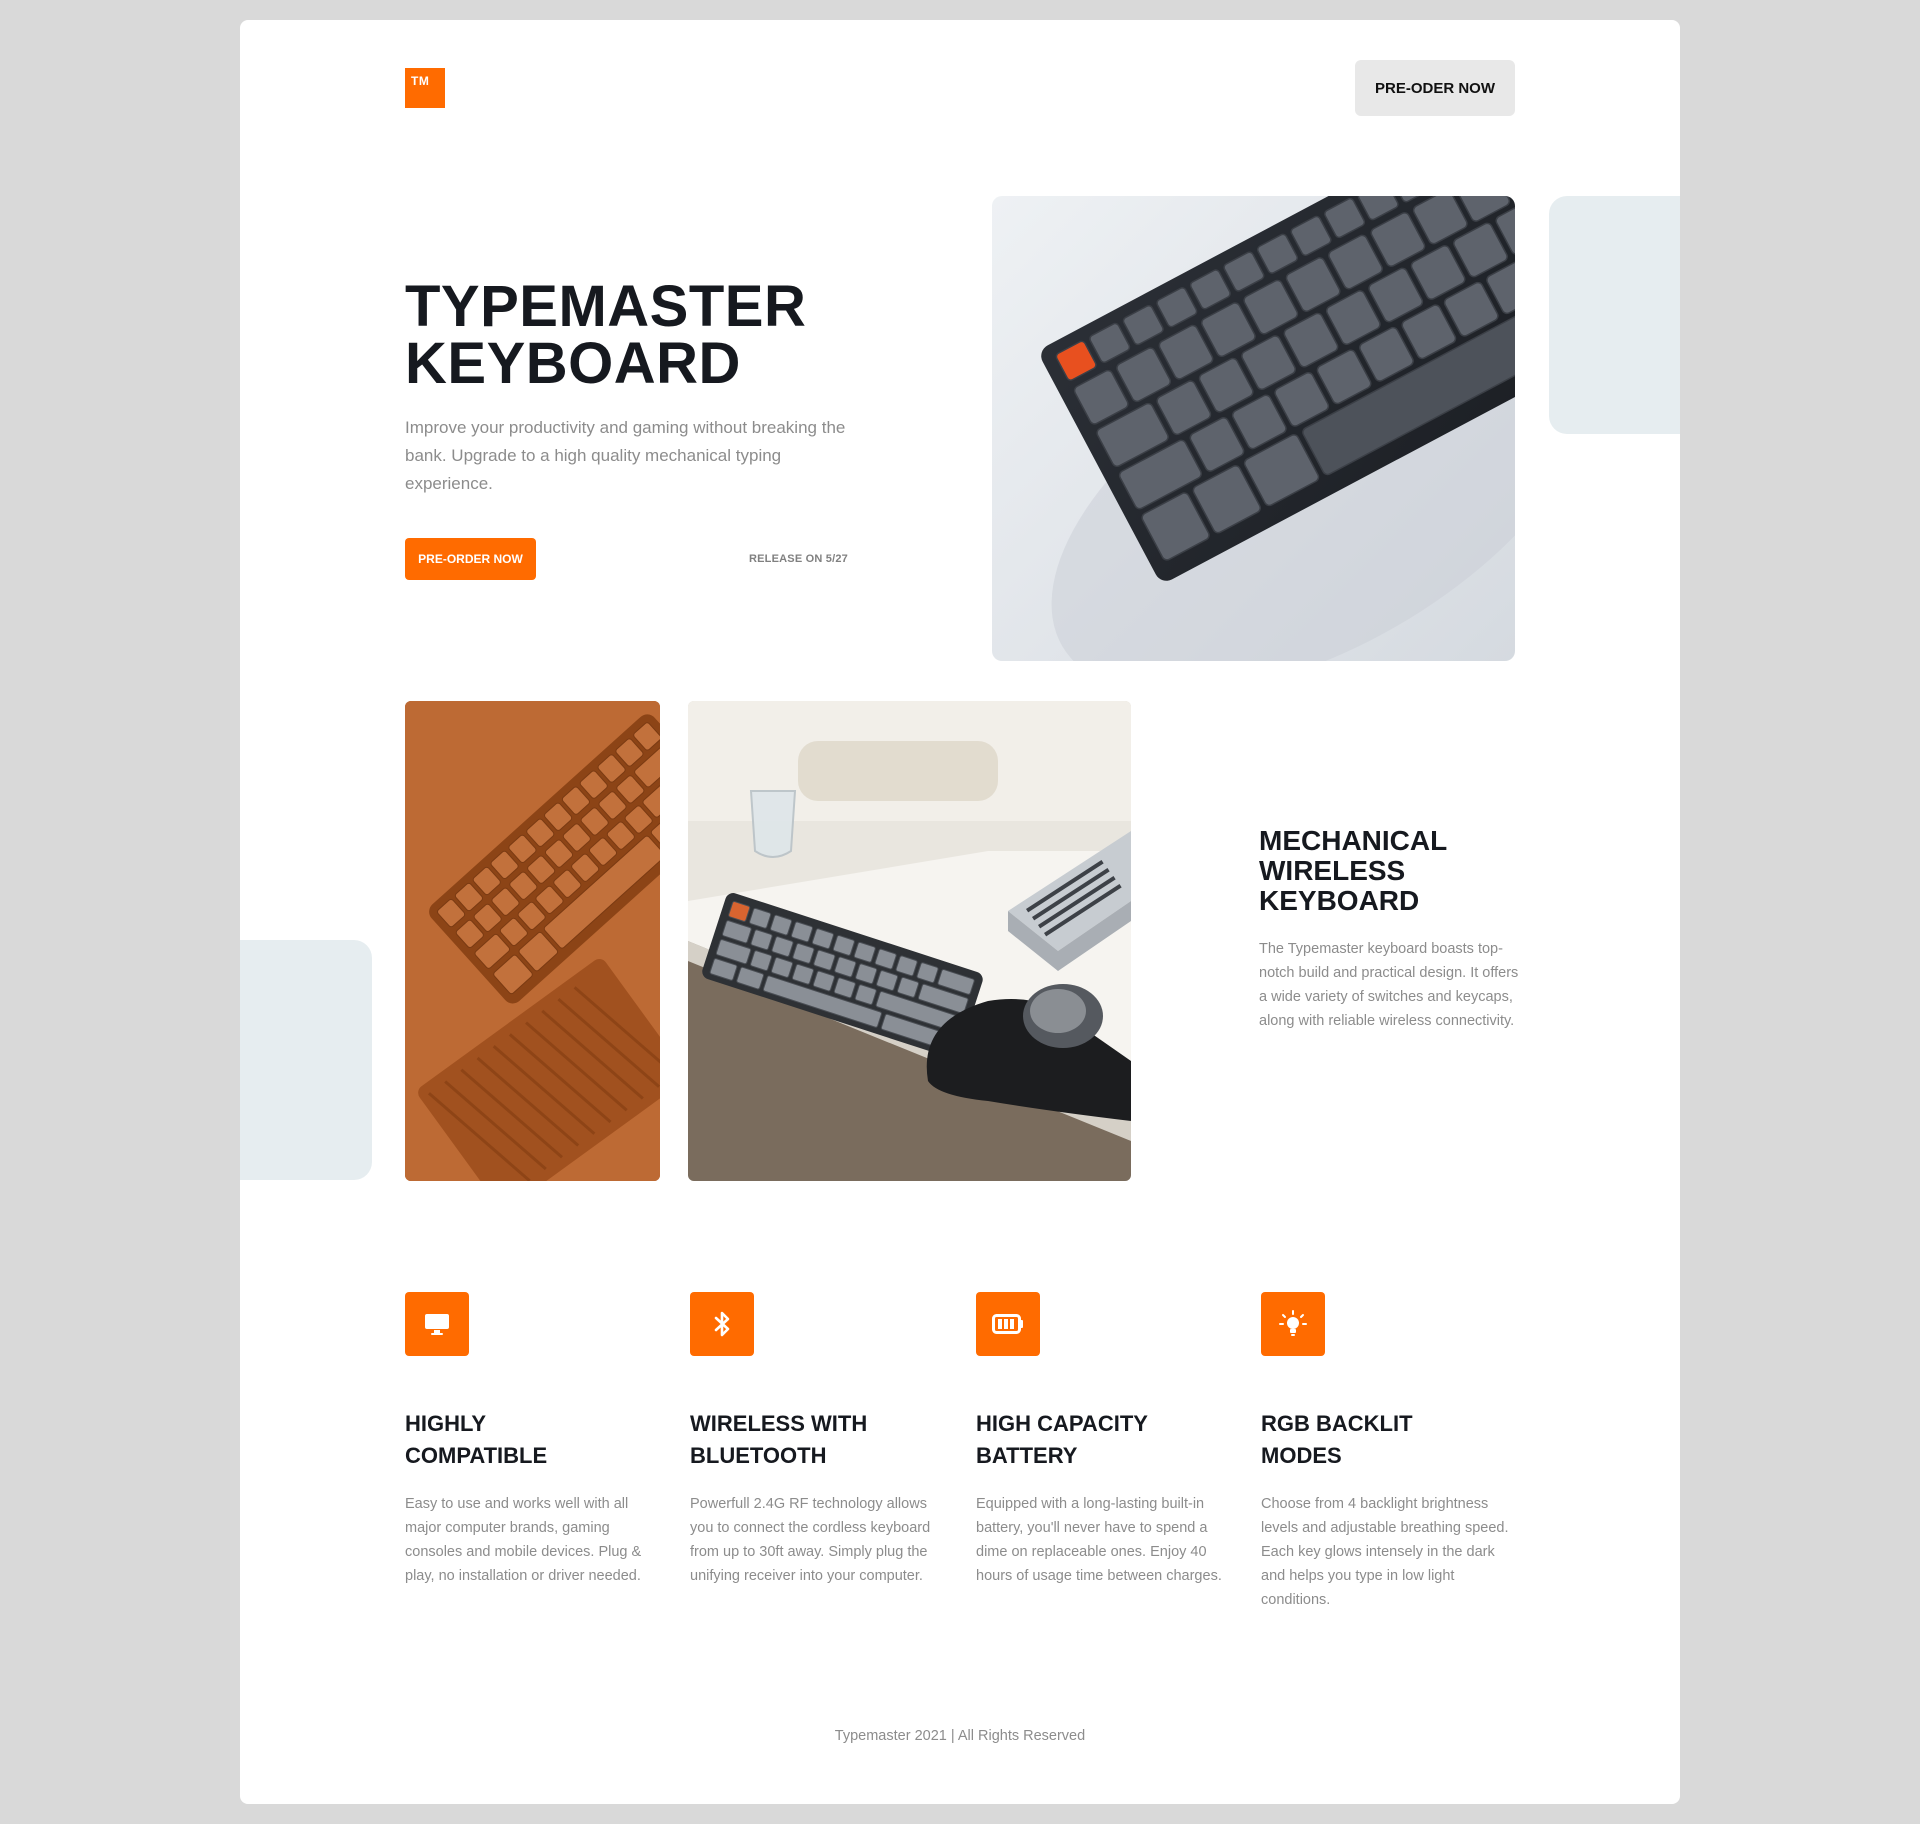  What do you see at coordinates (798, 559) in the screenshot?
I see `release-date: RELEASE ON 5/27` at bounding box center [798, 559].